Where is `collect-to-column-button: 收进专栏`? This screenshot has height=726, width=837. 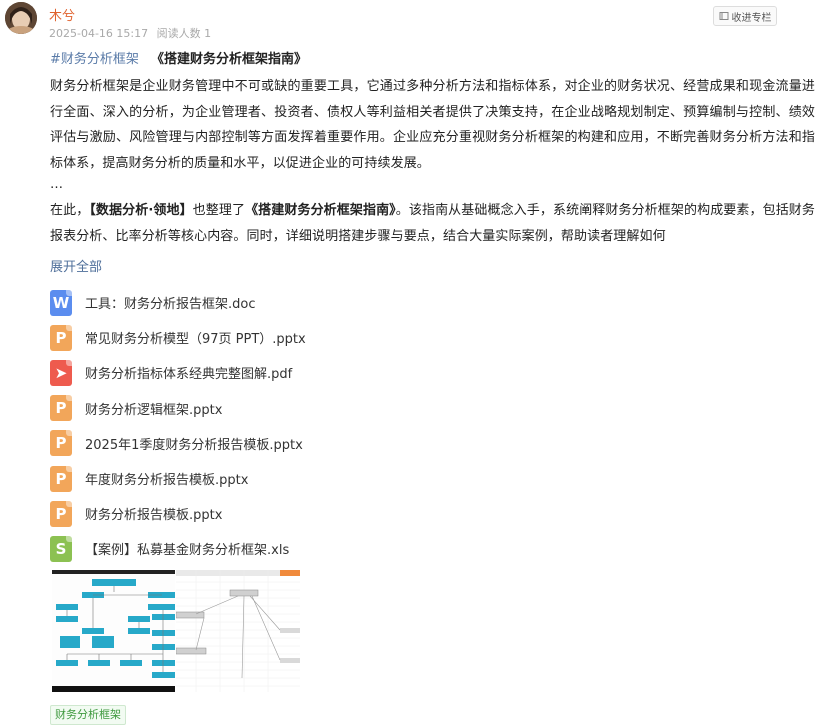 collect-to-column-button: 收进专栏 is located at coordinates (745, 16).